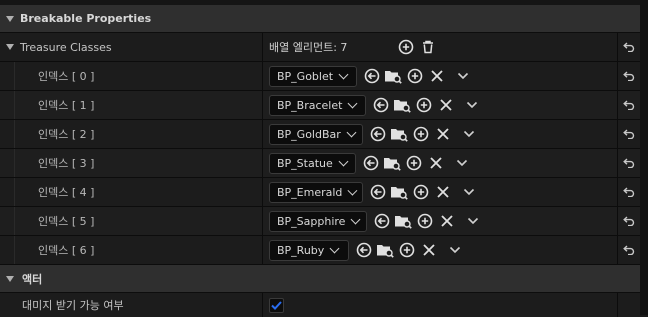 The width and height of the screenshot is (648, 317). What do you see at coordinates (276, 305) in the screenshot?
I see `can-be-damaged-checkbox` at bounding box center [276, 305].